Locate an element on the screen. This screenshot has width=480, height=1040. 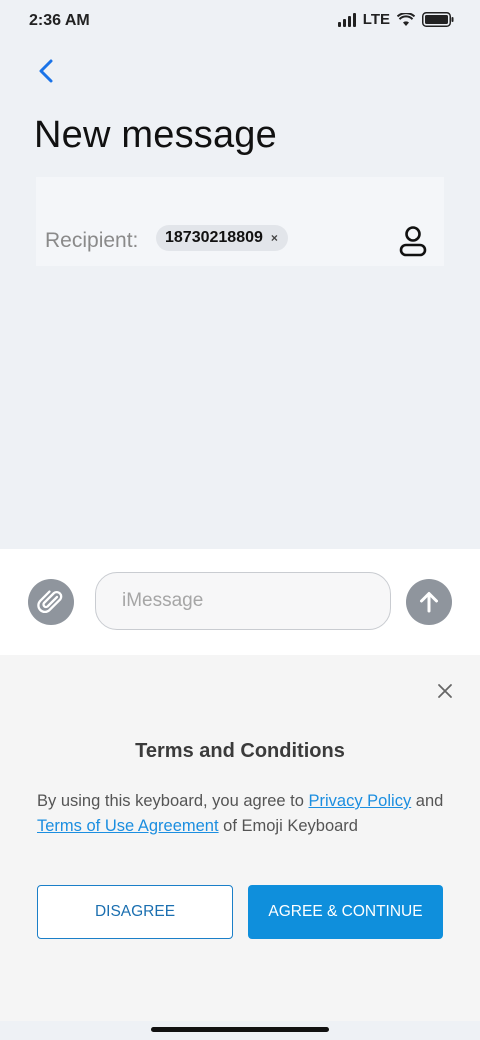
arrow-up-icon is located at coordinates (429, 602).